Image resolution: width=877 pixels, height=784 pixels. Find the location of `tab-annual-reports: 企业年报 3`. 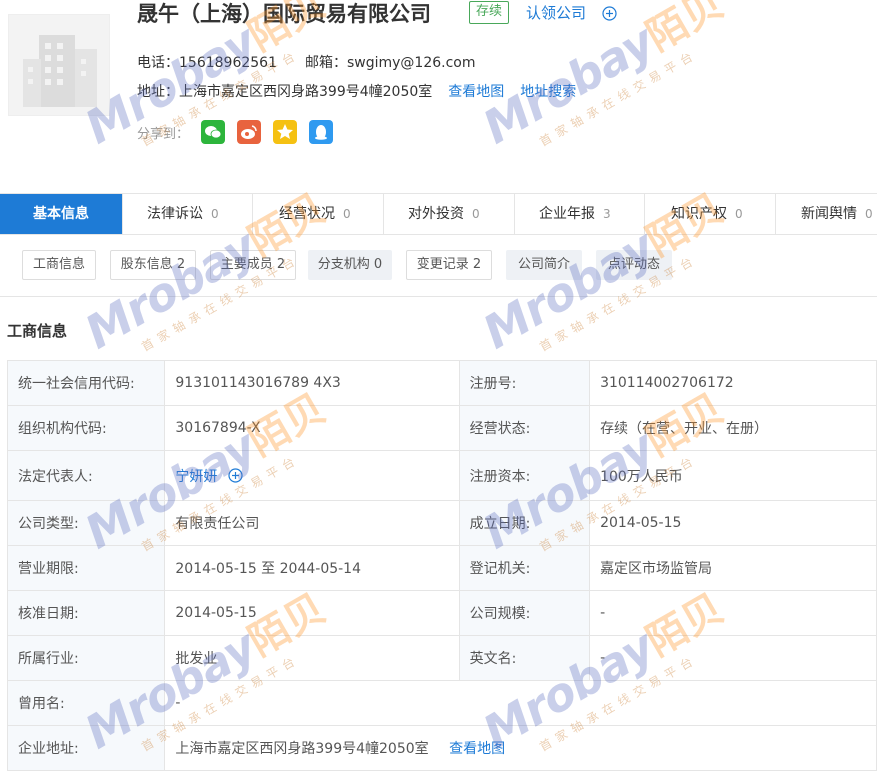

tab-annual-reports: 企业年报 3 is located at coordinates (580, 214).